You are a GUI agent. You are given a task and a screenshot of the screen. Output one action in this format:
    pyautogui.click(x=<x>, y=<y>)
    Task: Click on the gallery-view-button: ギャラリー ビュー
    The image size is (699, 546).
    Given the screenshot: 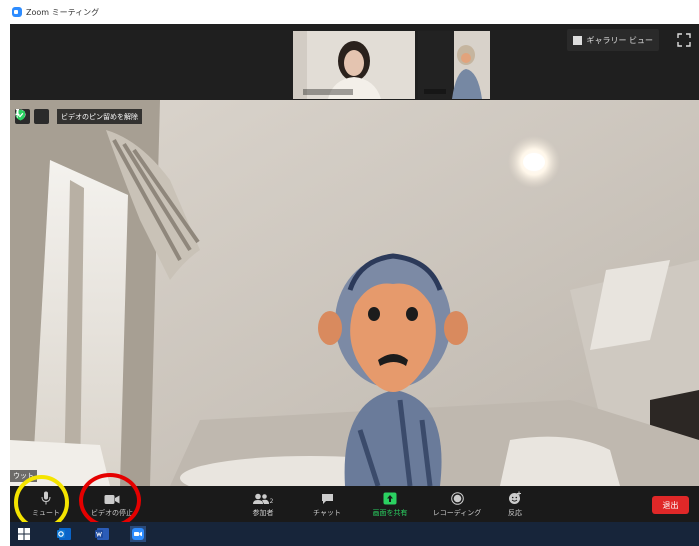 What is the action you would take?
    pyautogui.click(x=613, y=40)
    